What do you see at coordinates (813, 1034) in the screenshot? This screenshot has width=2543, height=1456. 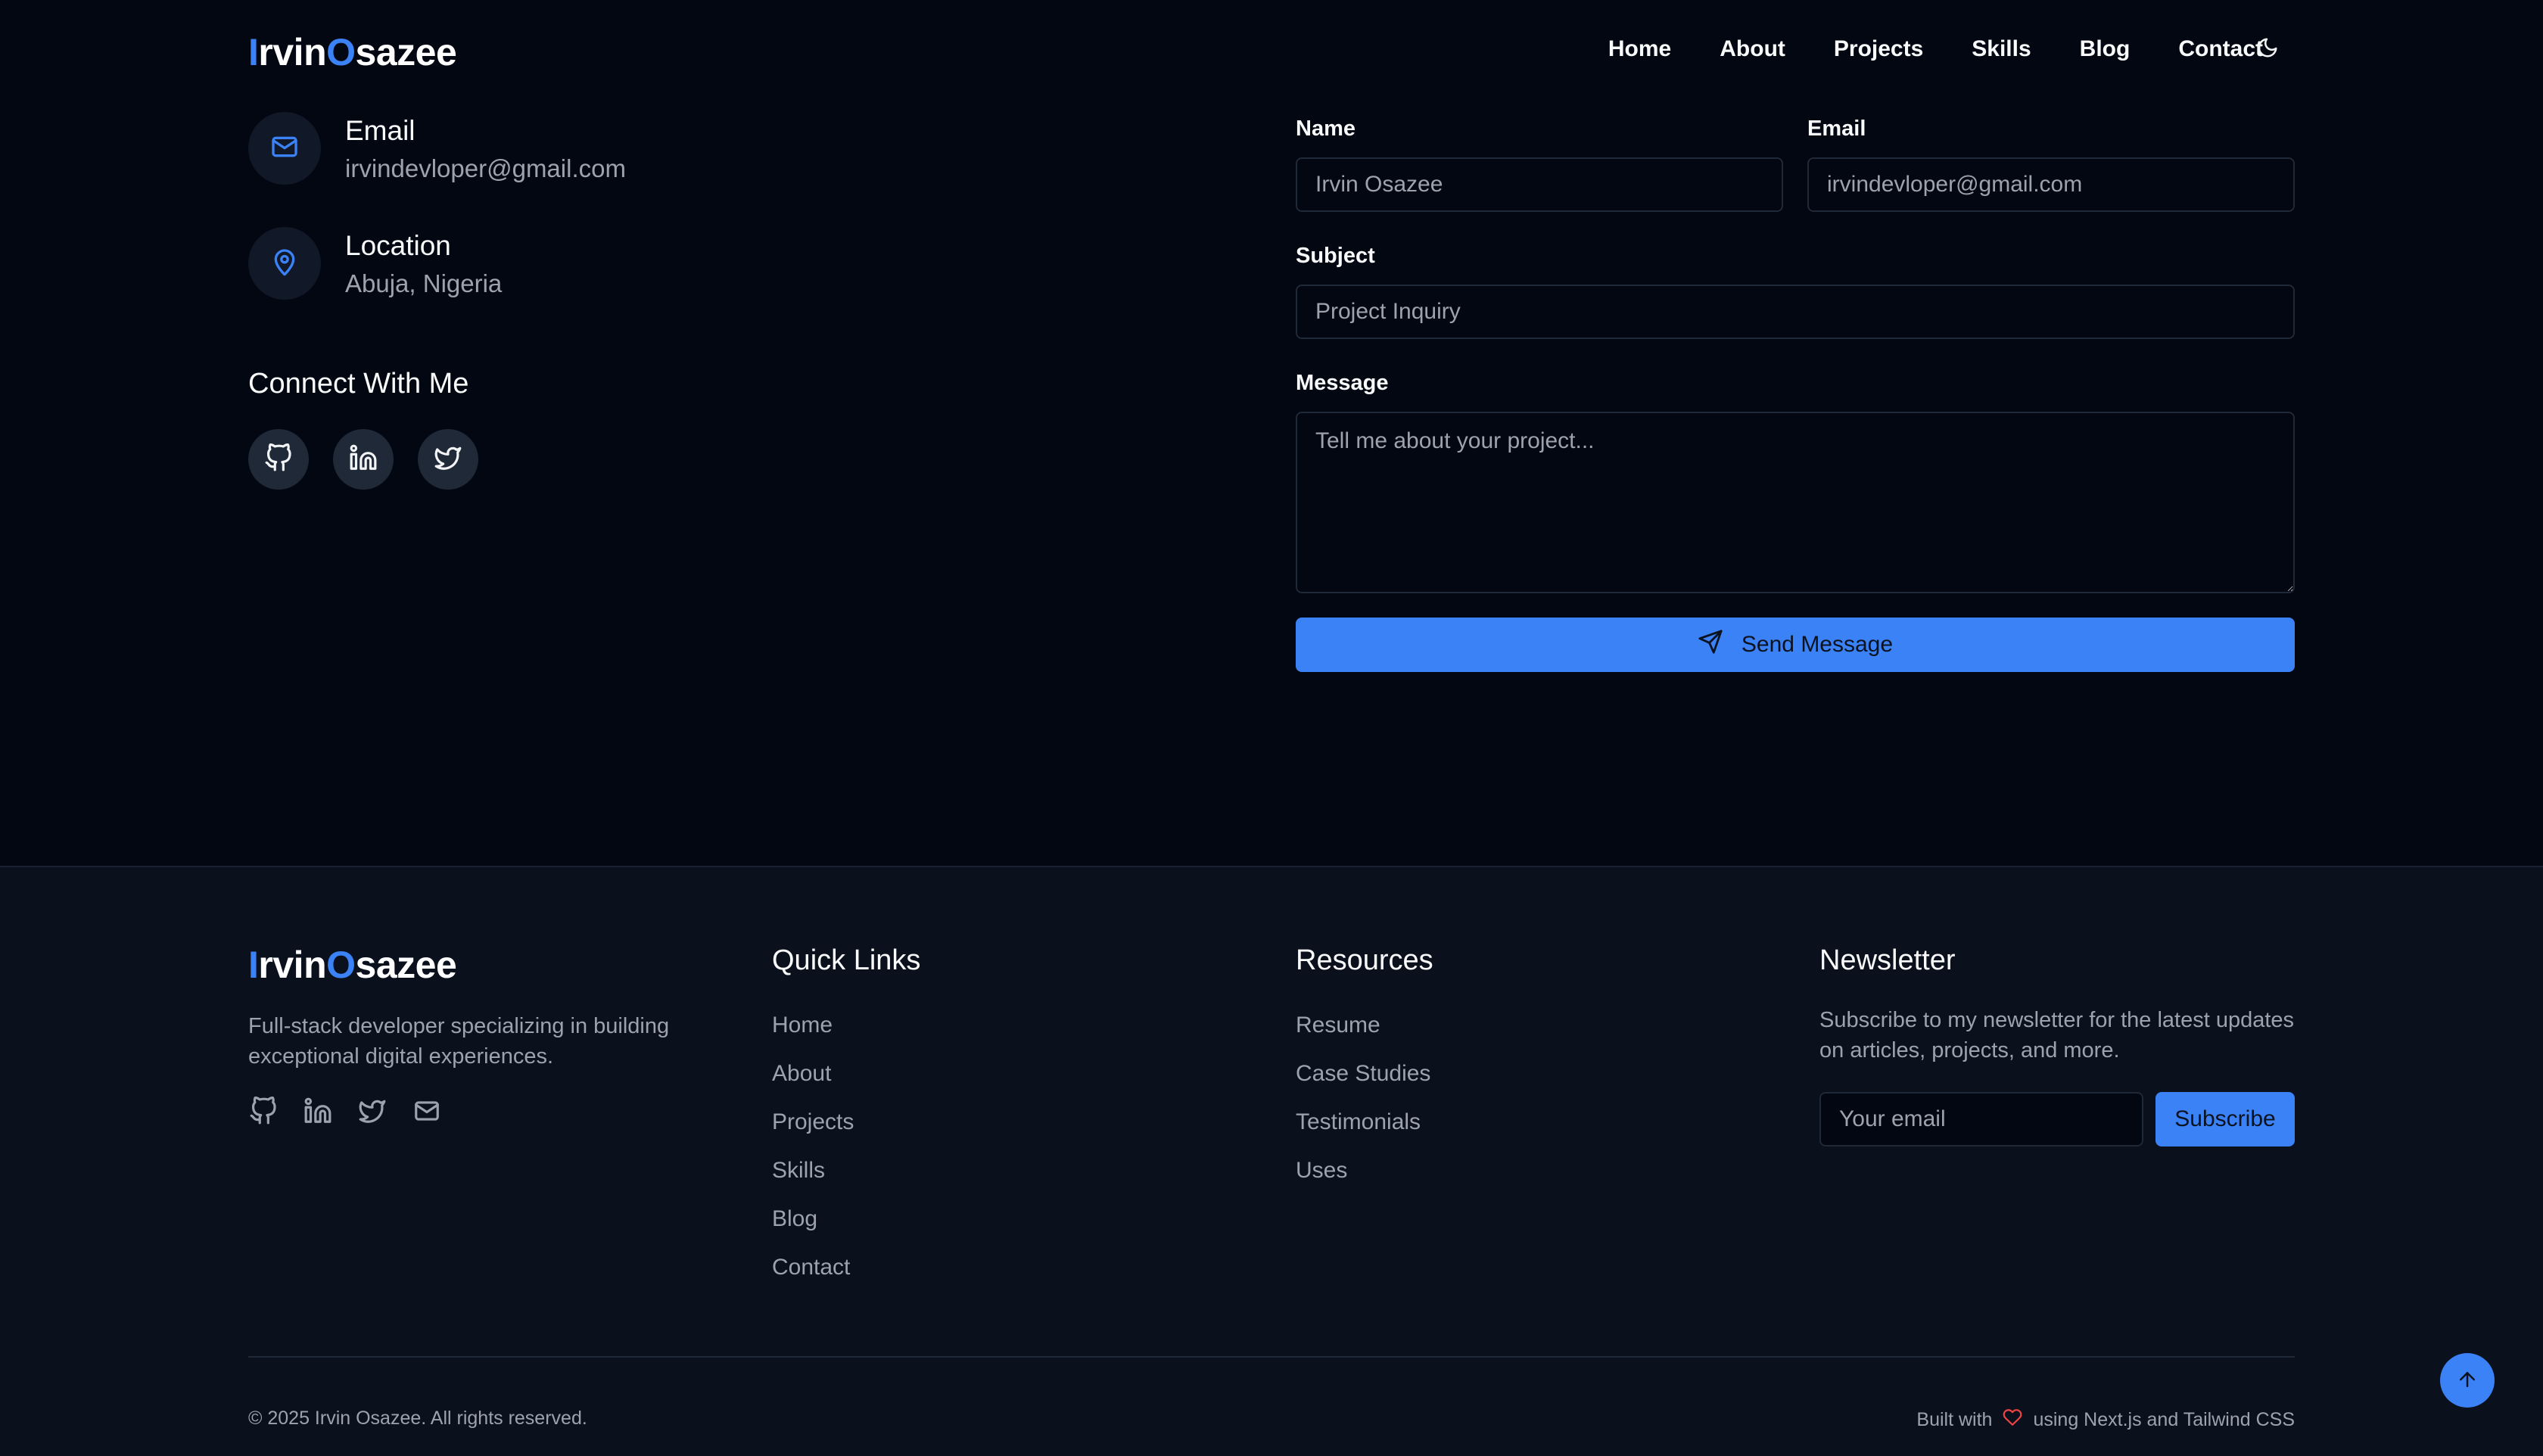 I see `footer-link-home: Home` at bounding box center [813, 1034].